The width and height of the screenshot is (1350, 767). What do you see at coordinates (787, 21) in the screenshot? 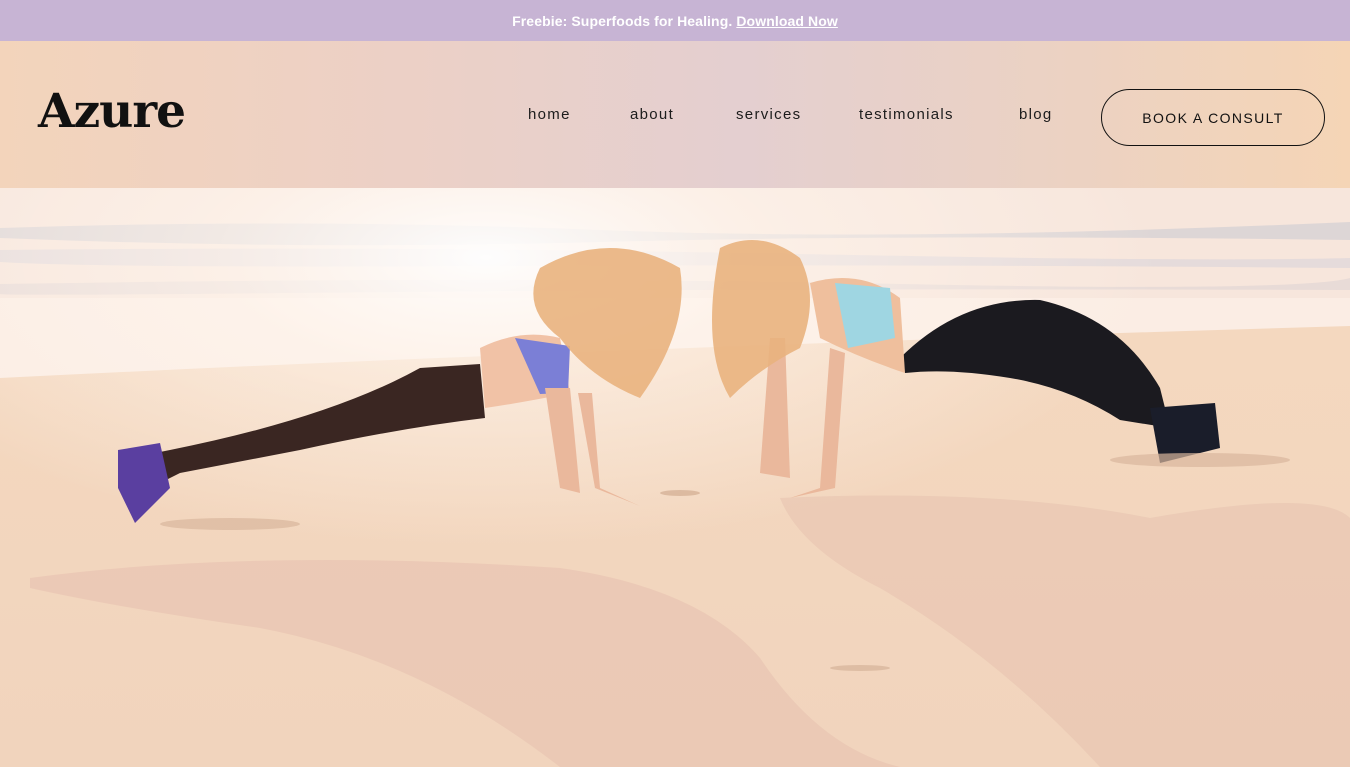
I see `download-now-link: Download Now` at bounding box center [787, 21].